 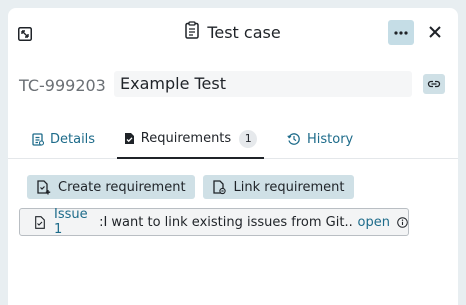 What do you see at coordinates (73, 139) in the screenshot?
I see `tab-details-label: Details` at bounding box center [73, 139].